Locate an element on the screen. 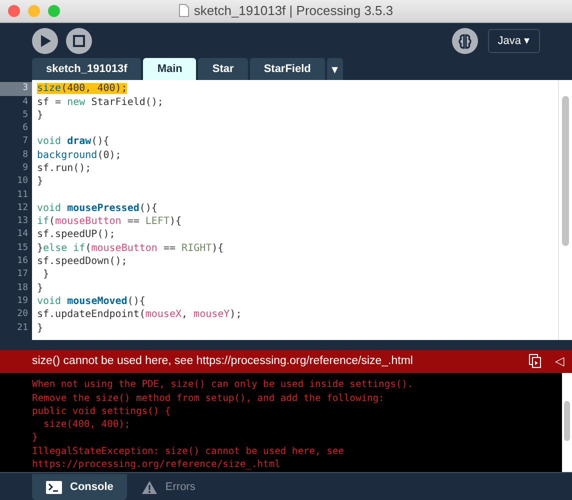  code-line: sf.updateEndpoint(mouseX, mouseY); is located at coordinates (139, 314).